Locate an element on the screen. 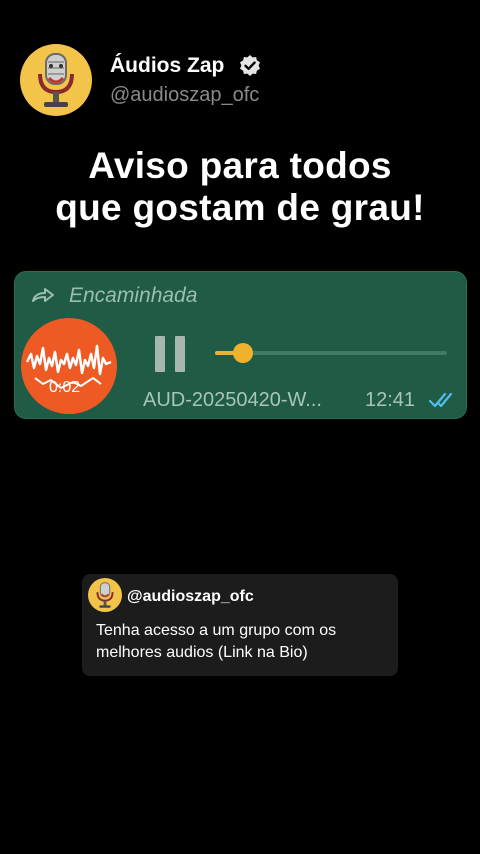 The width and height of the screenshot is (480, 854). caption-handle: @audioszap_ofc is located at coordinates (190, 597).